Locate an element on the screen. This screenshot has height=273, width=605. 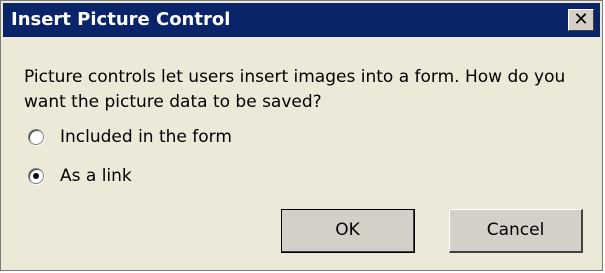
option-as-a-link: As a link is located at coordinates (80, 176).